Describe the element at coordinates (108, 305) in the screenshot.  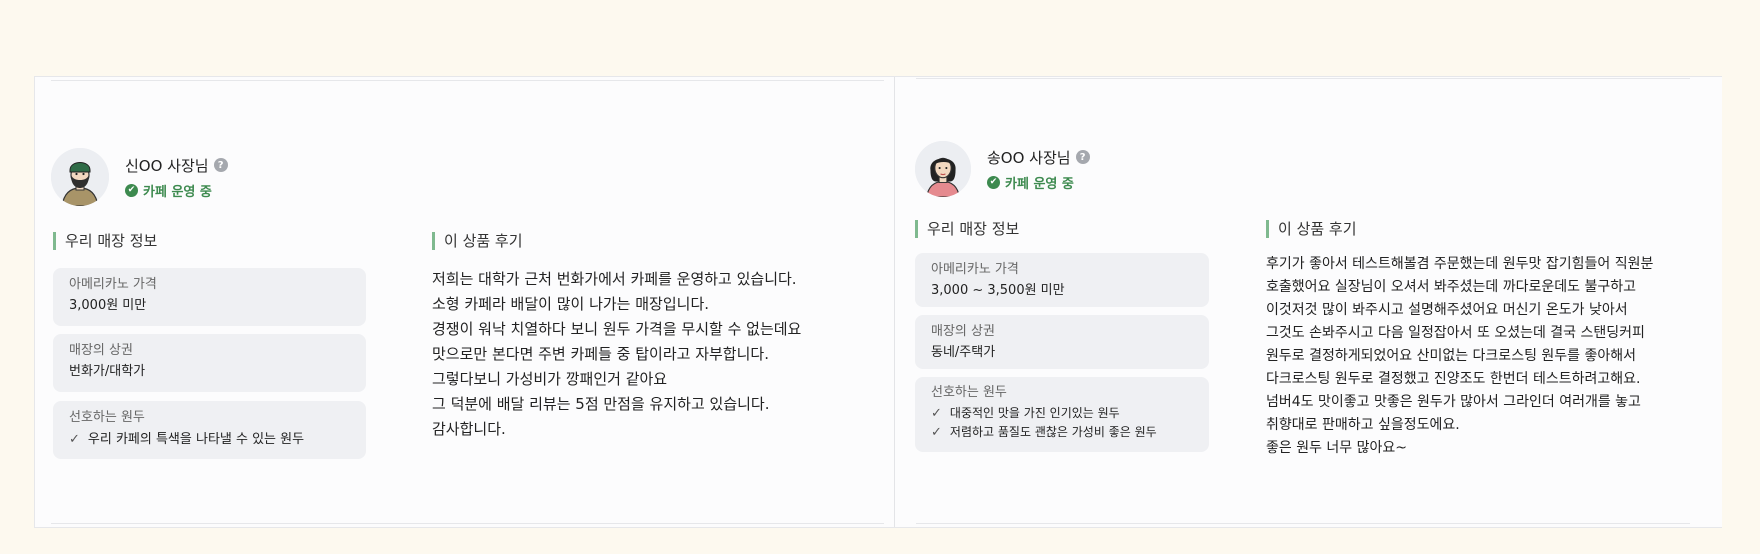
I see `price-value: 3,000원 미만` at that location.